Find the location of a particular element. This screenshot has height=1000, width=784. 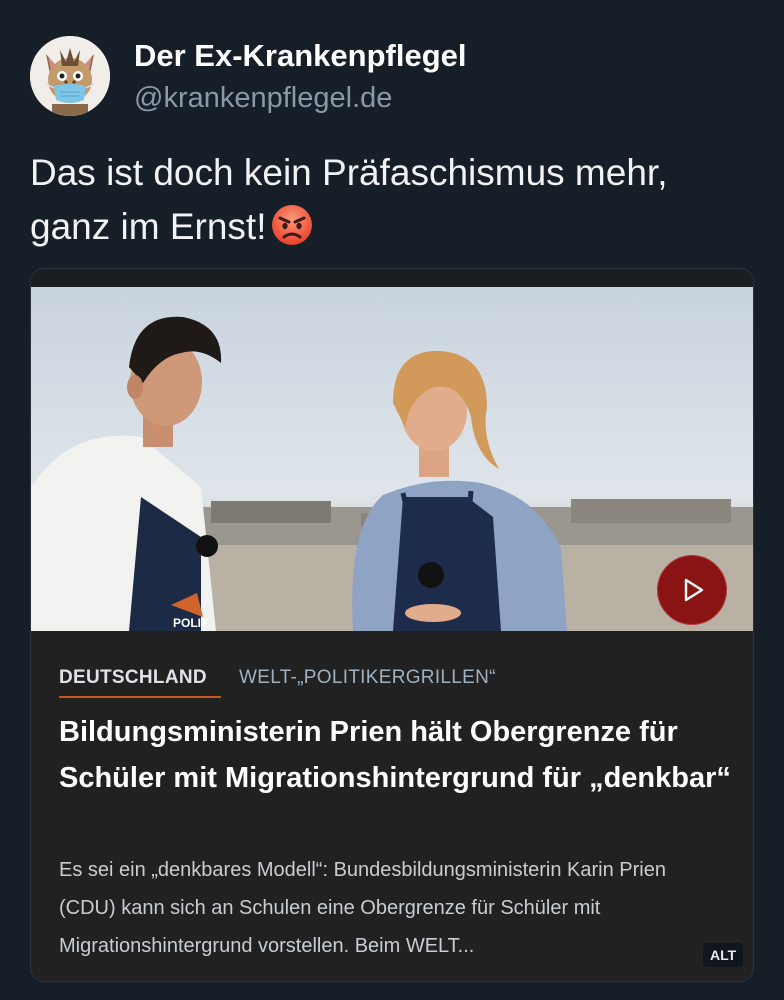

hyena-mascot-avatar-image is located at coordinates (70, 76).